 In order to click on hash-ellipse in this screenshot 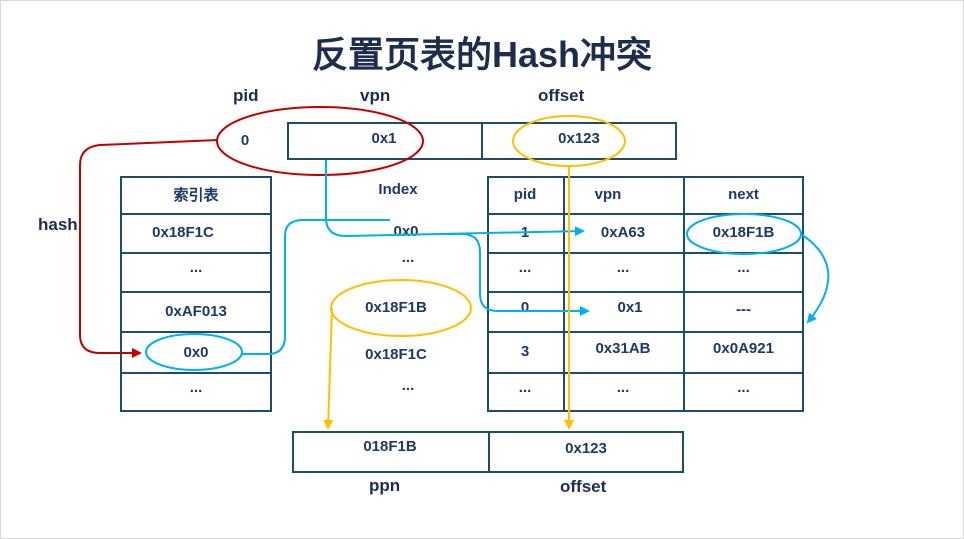, I will do `click(320, 141)`.